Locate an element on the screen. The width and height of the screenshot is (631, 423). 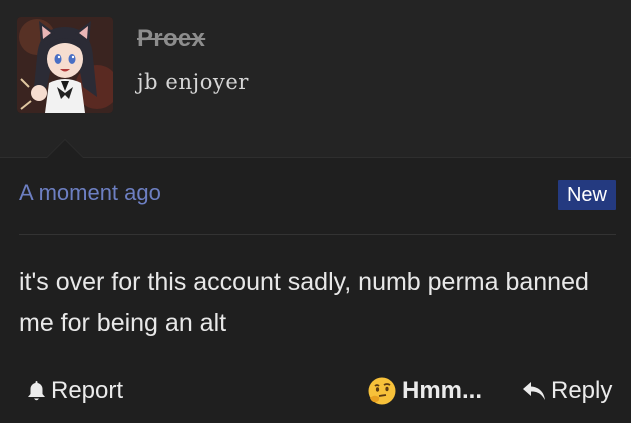
divider is located at coordinates (317, 234).